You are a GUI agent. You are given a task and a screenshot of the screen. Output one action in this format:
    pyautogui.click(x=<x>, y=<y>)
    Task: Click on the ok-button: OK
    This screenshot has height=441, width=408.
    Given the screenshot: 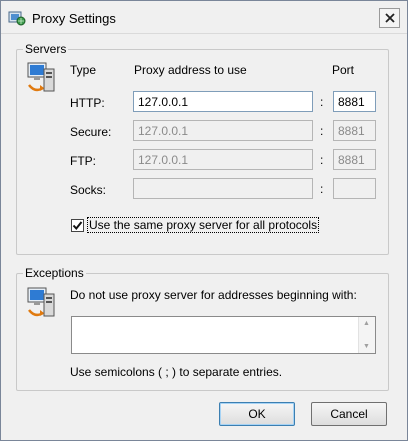 What is the action you would take?
    pyautogui.click(x=257, y=414)
    